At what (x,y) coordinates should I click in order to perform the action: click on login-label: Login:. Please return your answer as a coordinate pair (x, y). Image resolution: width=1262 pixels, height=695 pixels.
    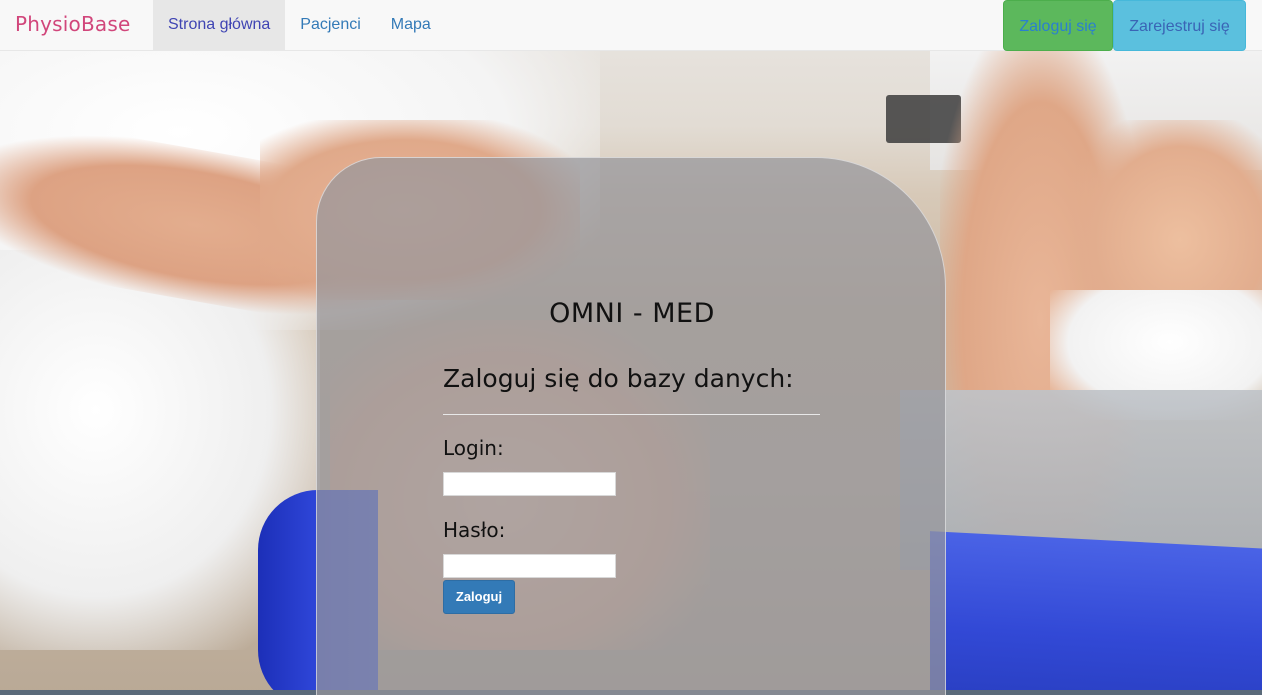
    Looking at the image, I should click on (473, 448).